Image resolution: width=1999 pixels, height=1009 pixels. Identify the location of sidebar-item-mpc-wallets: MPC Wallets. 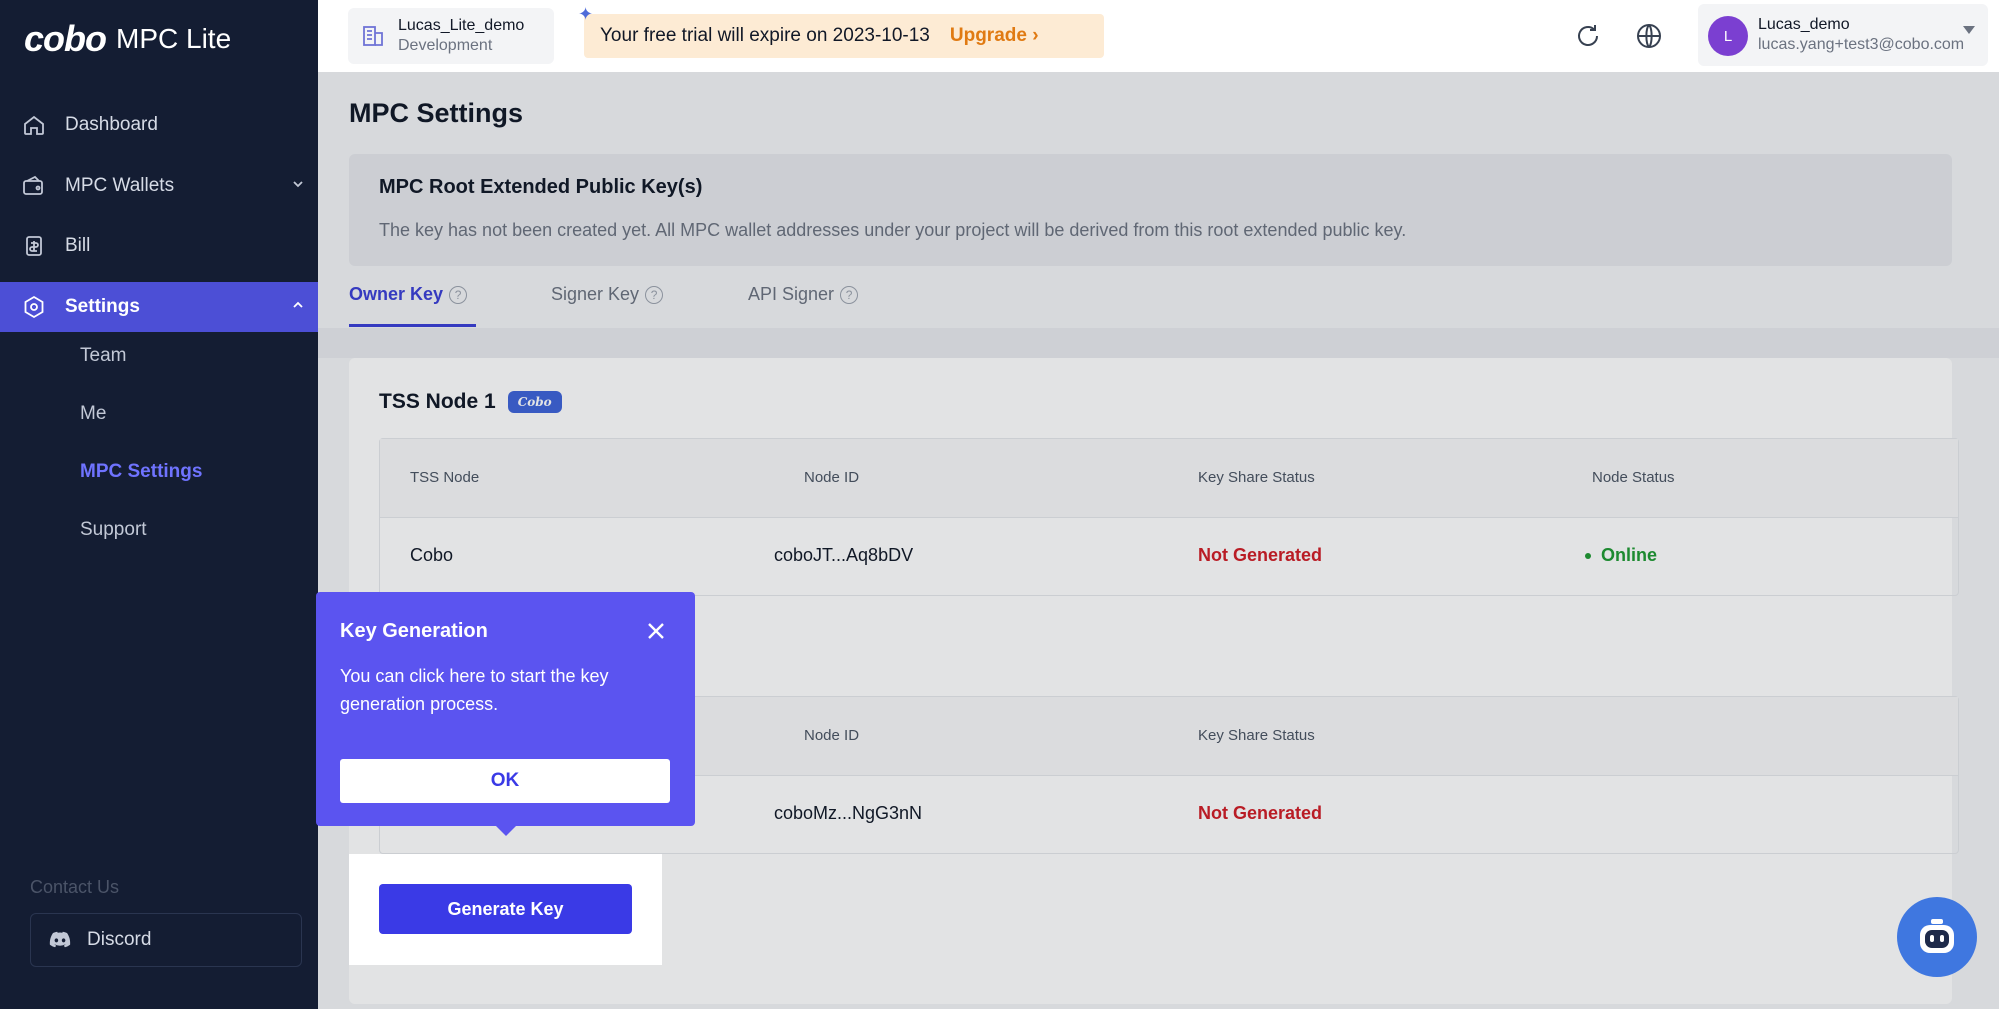
(159, 186).